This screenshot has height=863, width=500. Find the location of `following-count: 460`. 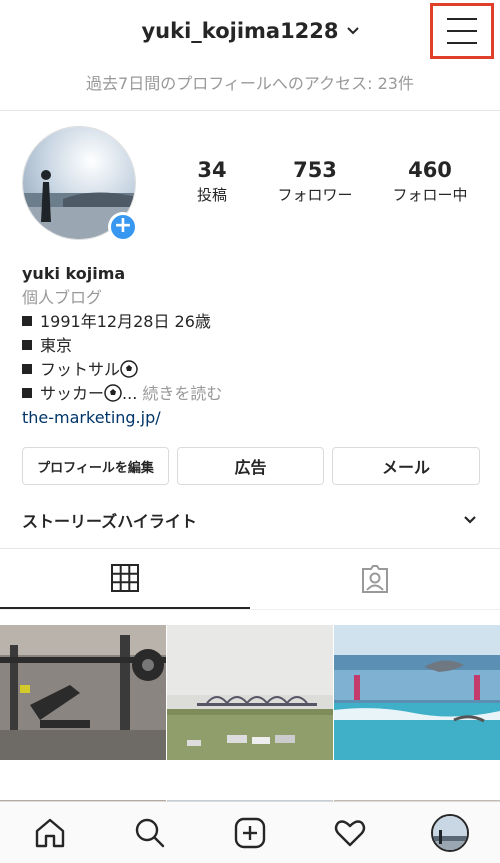

following-count: 460 is located at coordinates (430, 170).